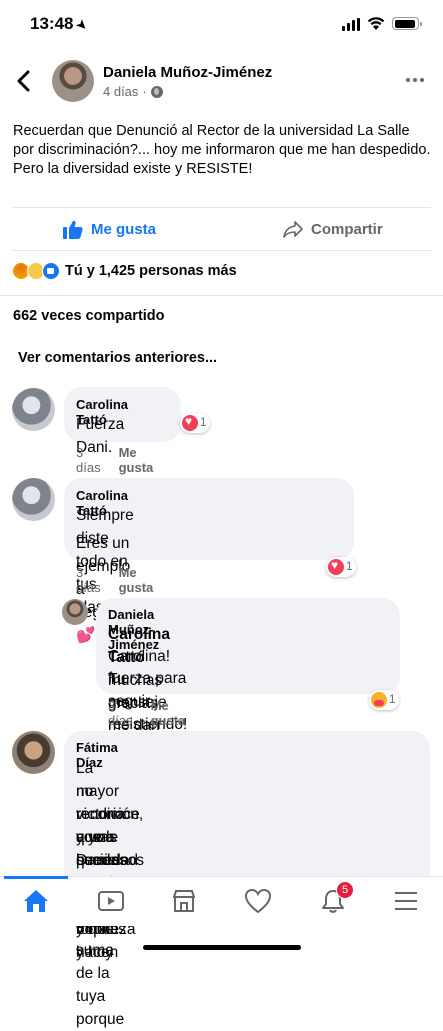 Image resolution: width=443 pixels, height=1031 pixels. Describe the element at coordinates (221, 23) in the screenshot. I see `status-bar: 13:48➤` at that location.